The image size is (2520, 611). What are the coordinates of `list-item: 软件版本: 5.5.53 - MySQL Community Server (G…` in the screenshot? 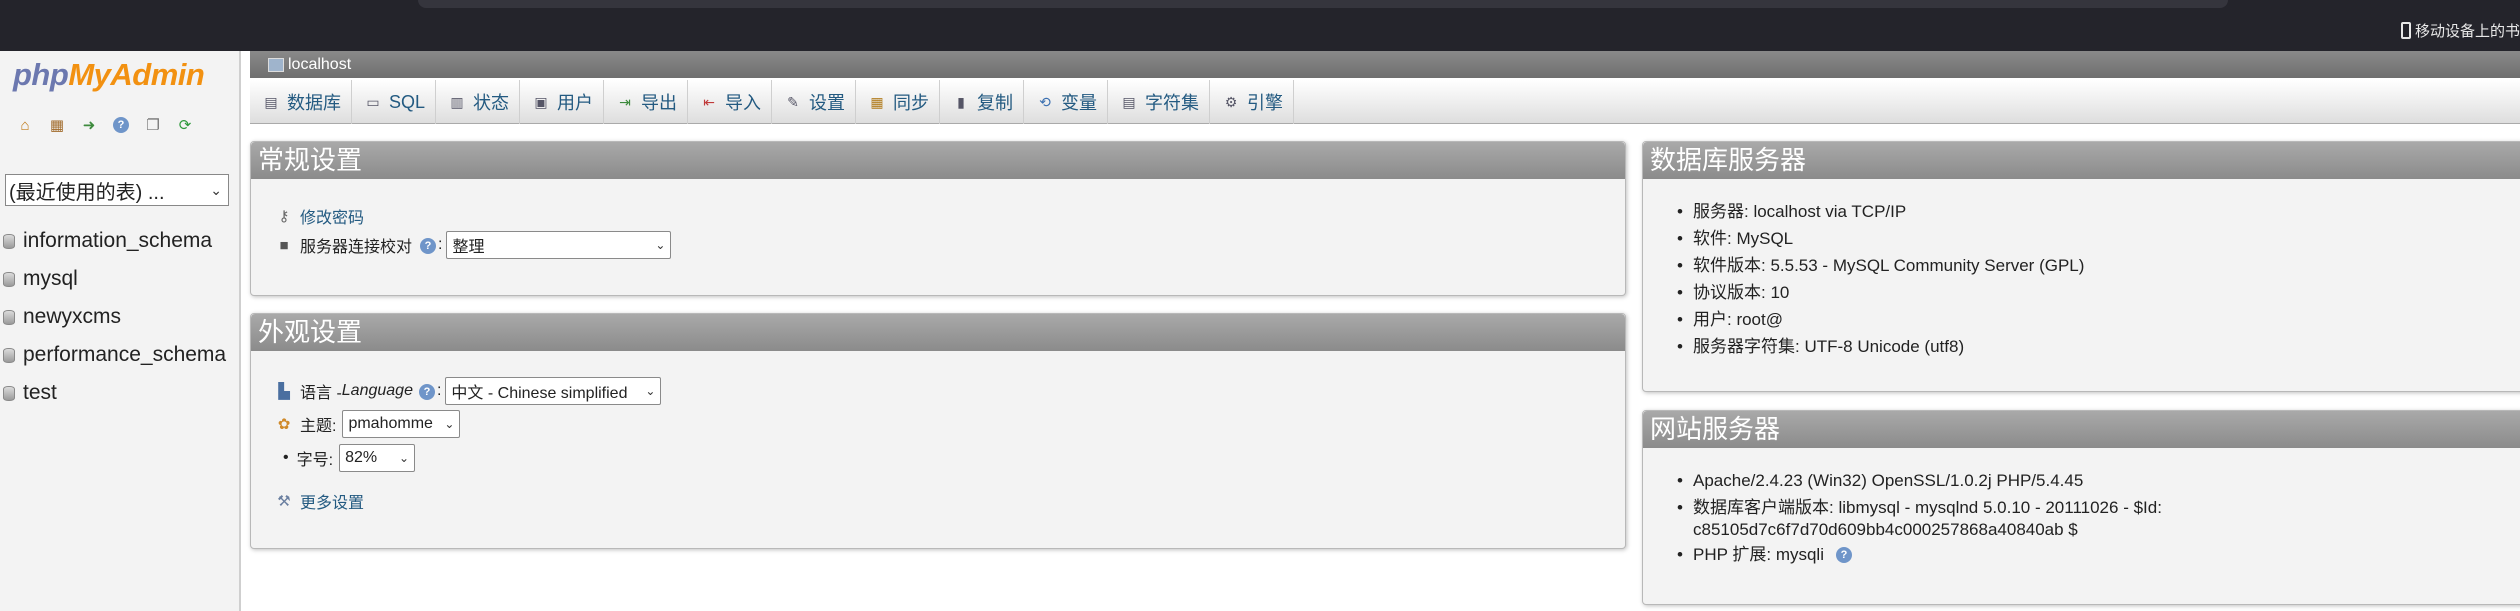 It's located at (1880, 265).